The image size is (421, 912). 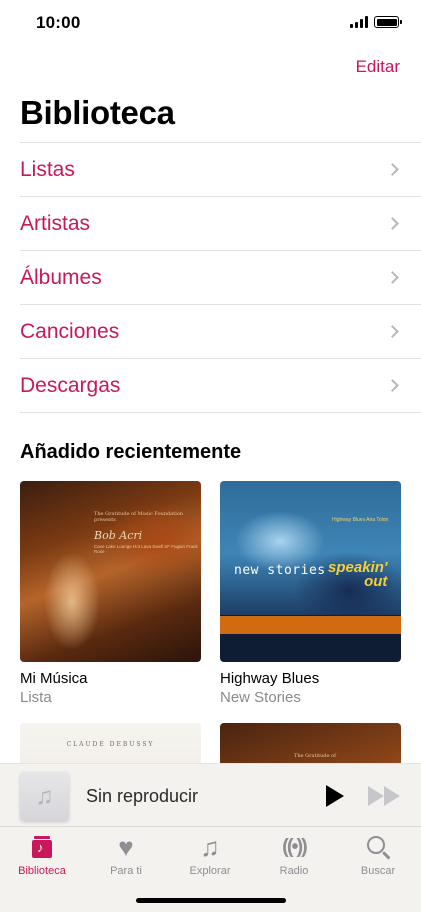 I want to click on tab-label: Radio, so click(x=294, y=871).